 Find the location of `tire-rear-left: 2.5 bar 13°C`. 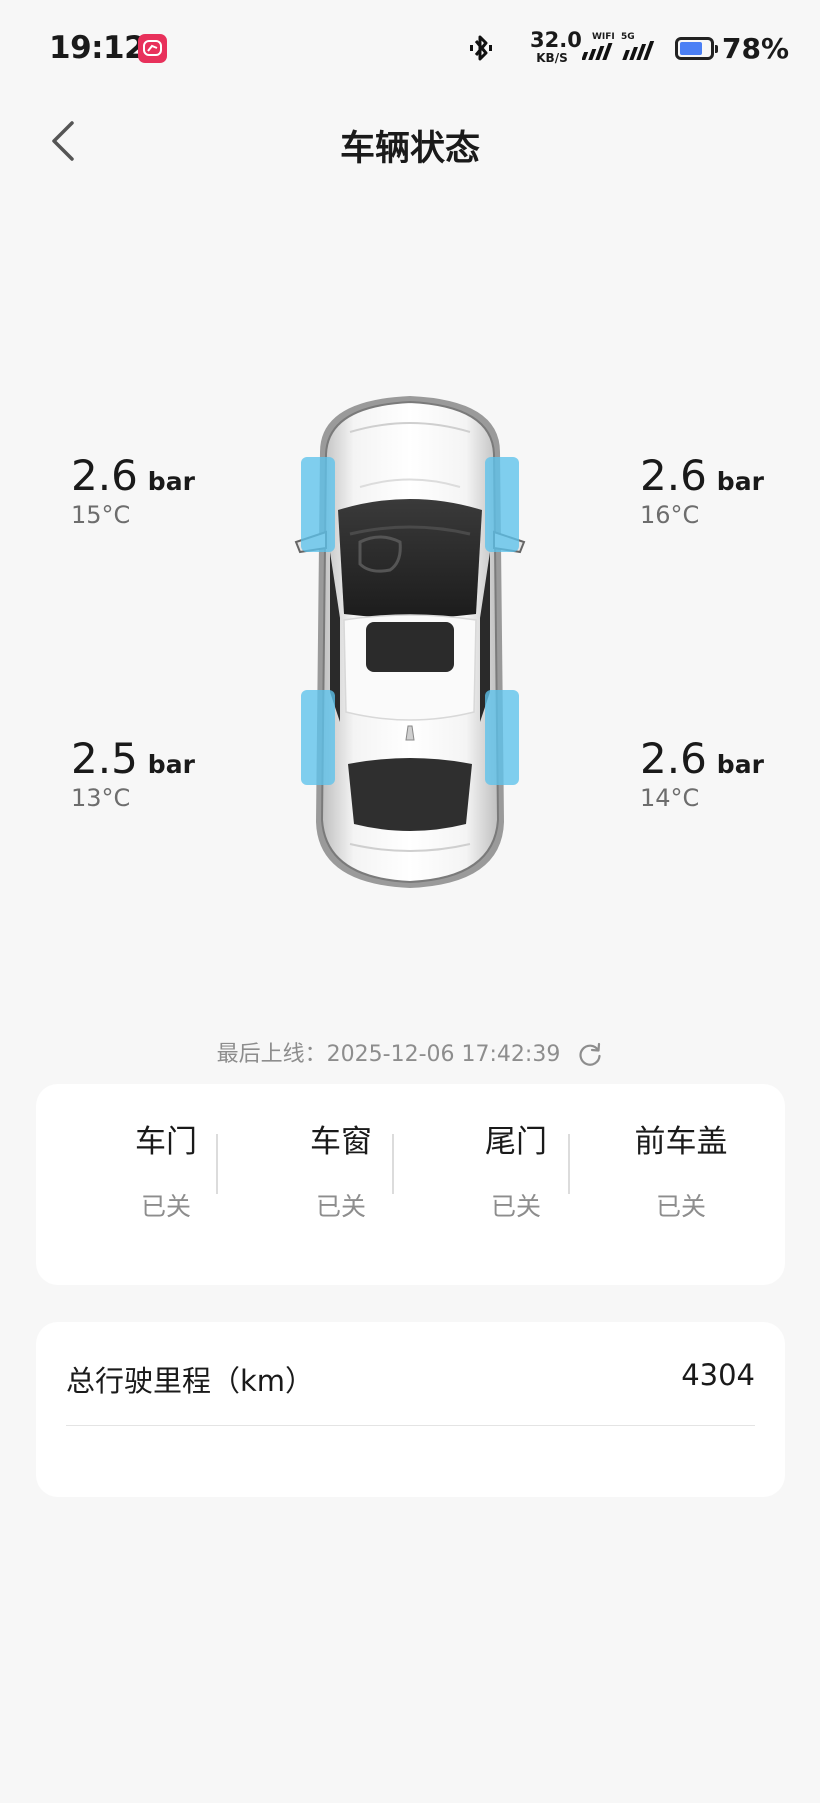

tire-rear-left: 2.5 bar 13°C is located at coordinates (133, 775).